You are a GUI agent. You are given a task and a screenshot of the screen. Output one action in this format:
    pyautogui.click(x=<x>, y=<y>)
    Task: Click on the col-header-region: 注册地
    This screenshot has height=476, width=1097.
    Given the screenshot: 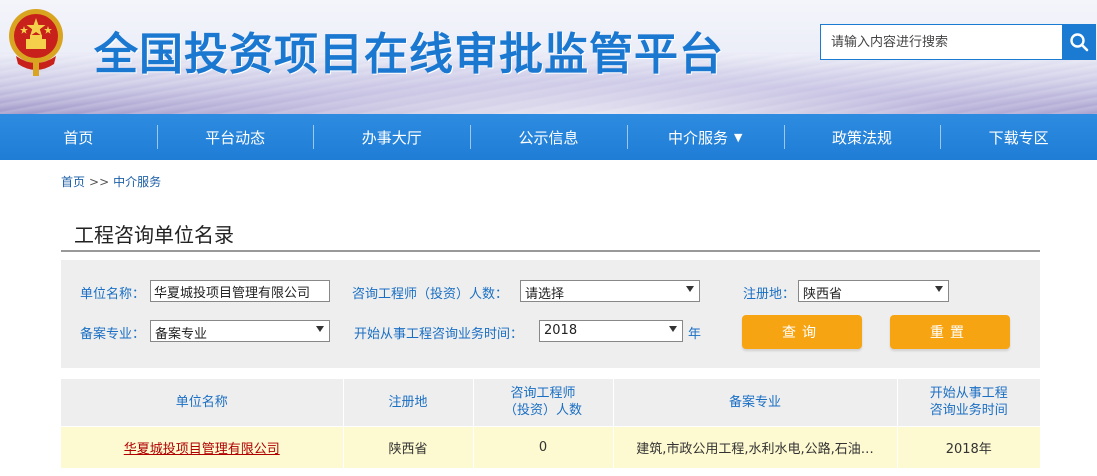 What is the action you would take?
    pyautogui.click(x=408, y=402)
    